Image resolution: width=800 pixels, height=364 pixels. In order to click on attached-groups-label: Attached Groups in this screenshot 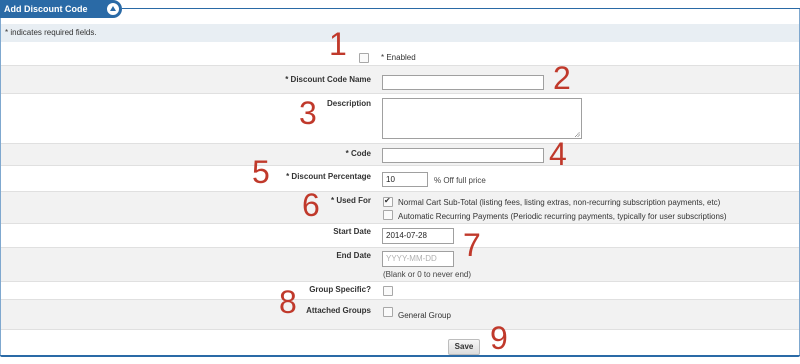, I will do `click(338, 310)`.